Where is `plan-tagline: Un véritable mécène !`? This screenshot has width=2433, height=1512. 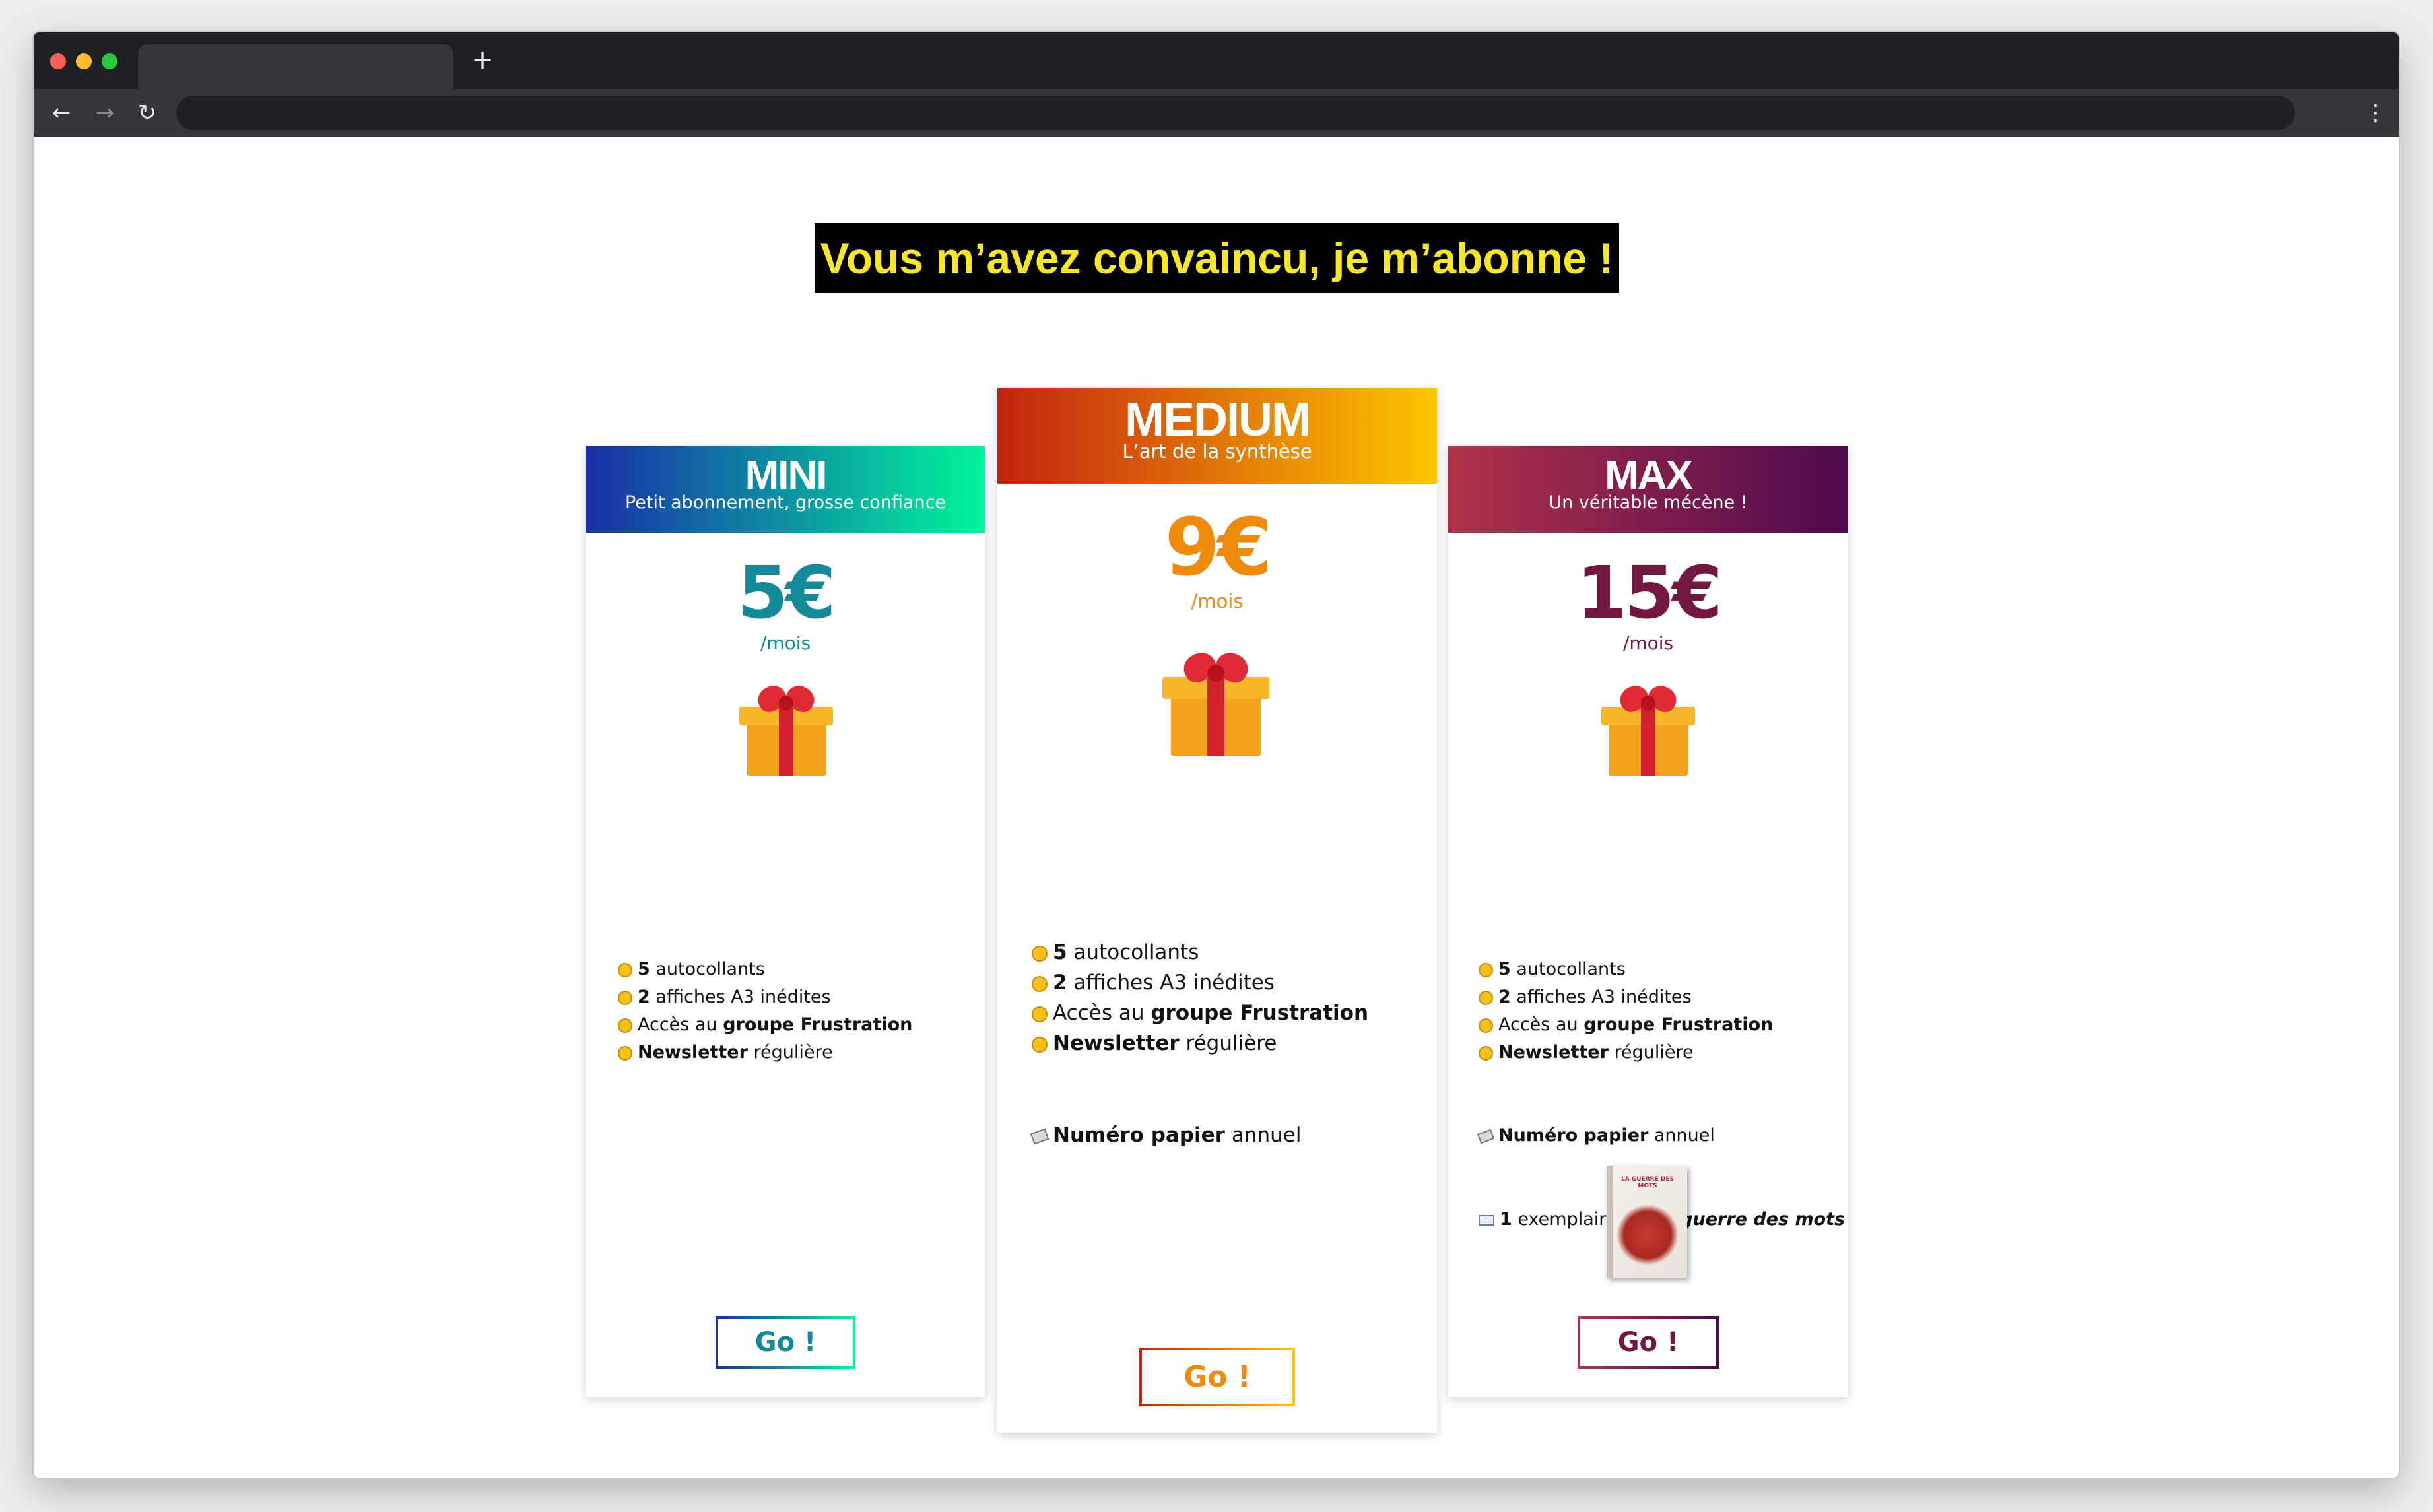 plan-tagline: Un véritable mécène ! is located at coordinates (1648, 503).